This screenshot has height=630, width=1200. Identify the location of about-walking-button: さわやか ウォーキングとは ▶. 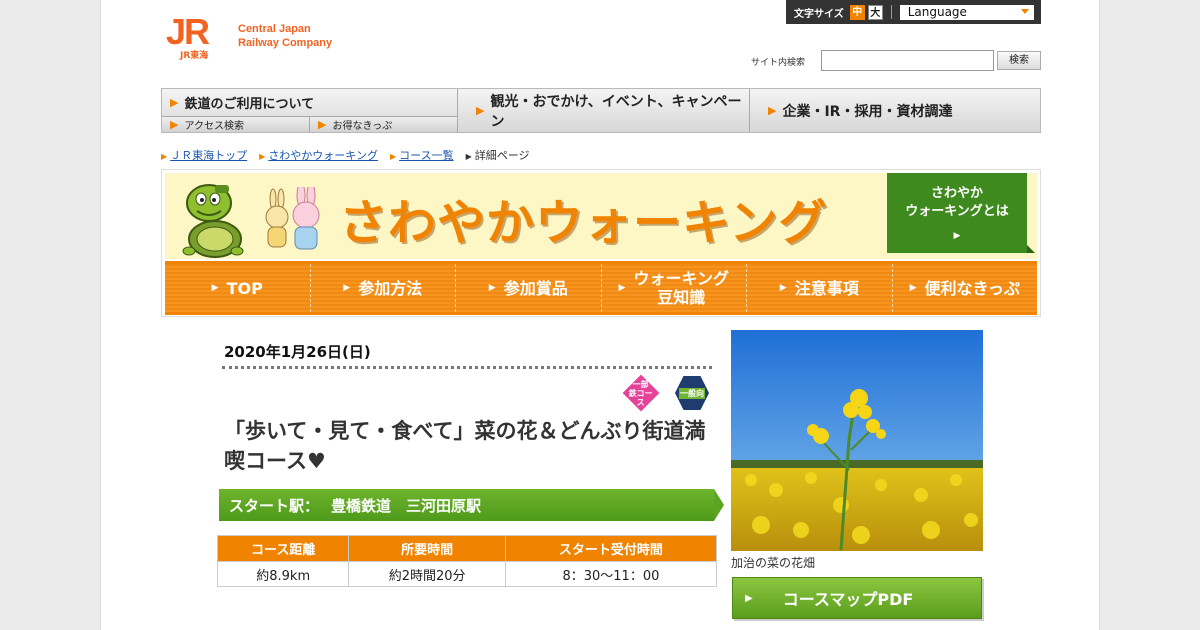
(961, 213).